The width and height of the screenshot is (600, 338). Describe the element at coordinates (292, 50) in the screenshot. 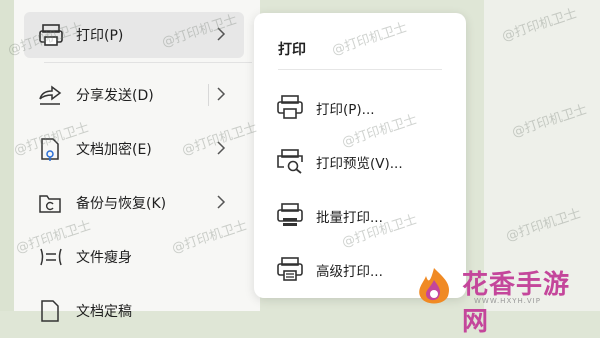

I see `submenu-title: 打印` at that location.